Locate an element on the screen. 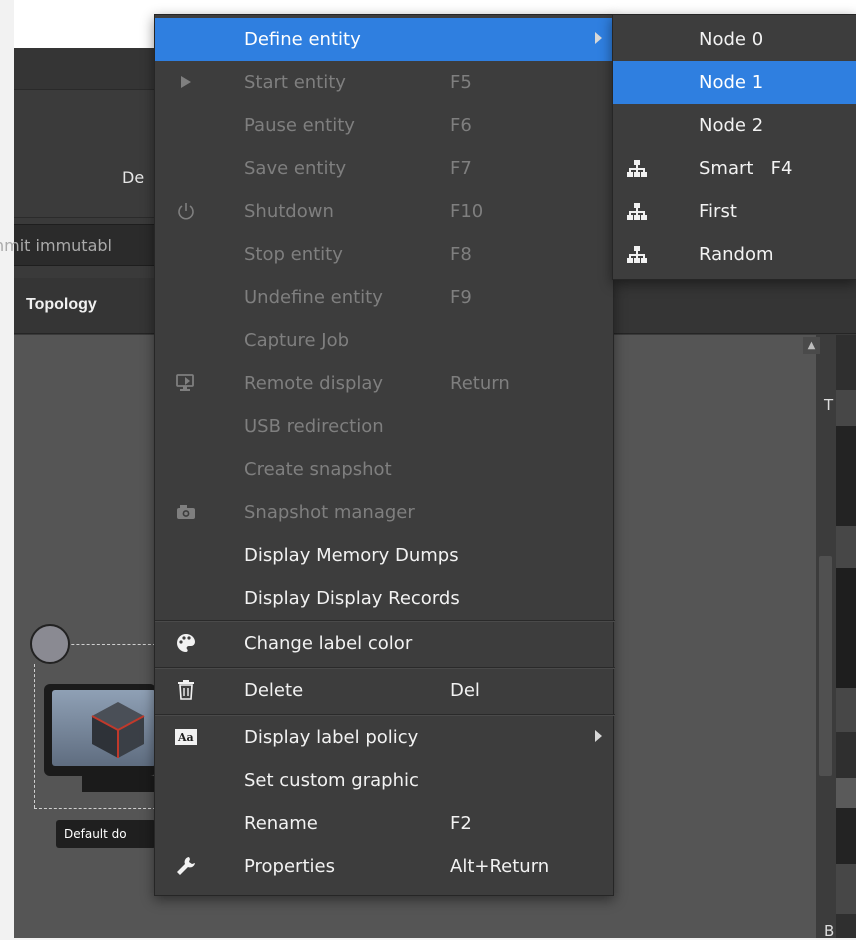  menu-item-label: Remote display is located at coordinates (314, 383).